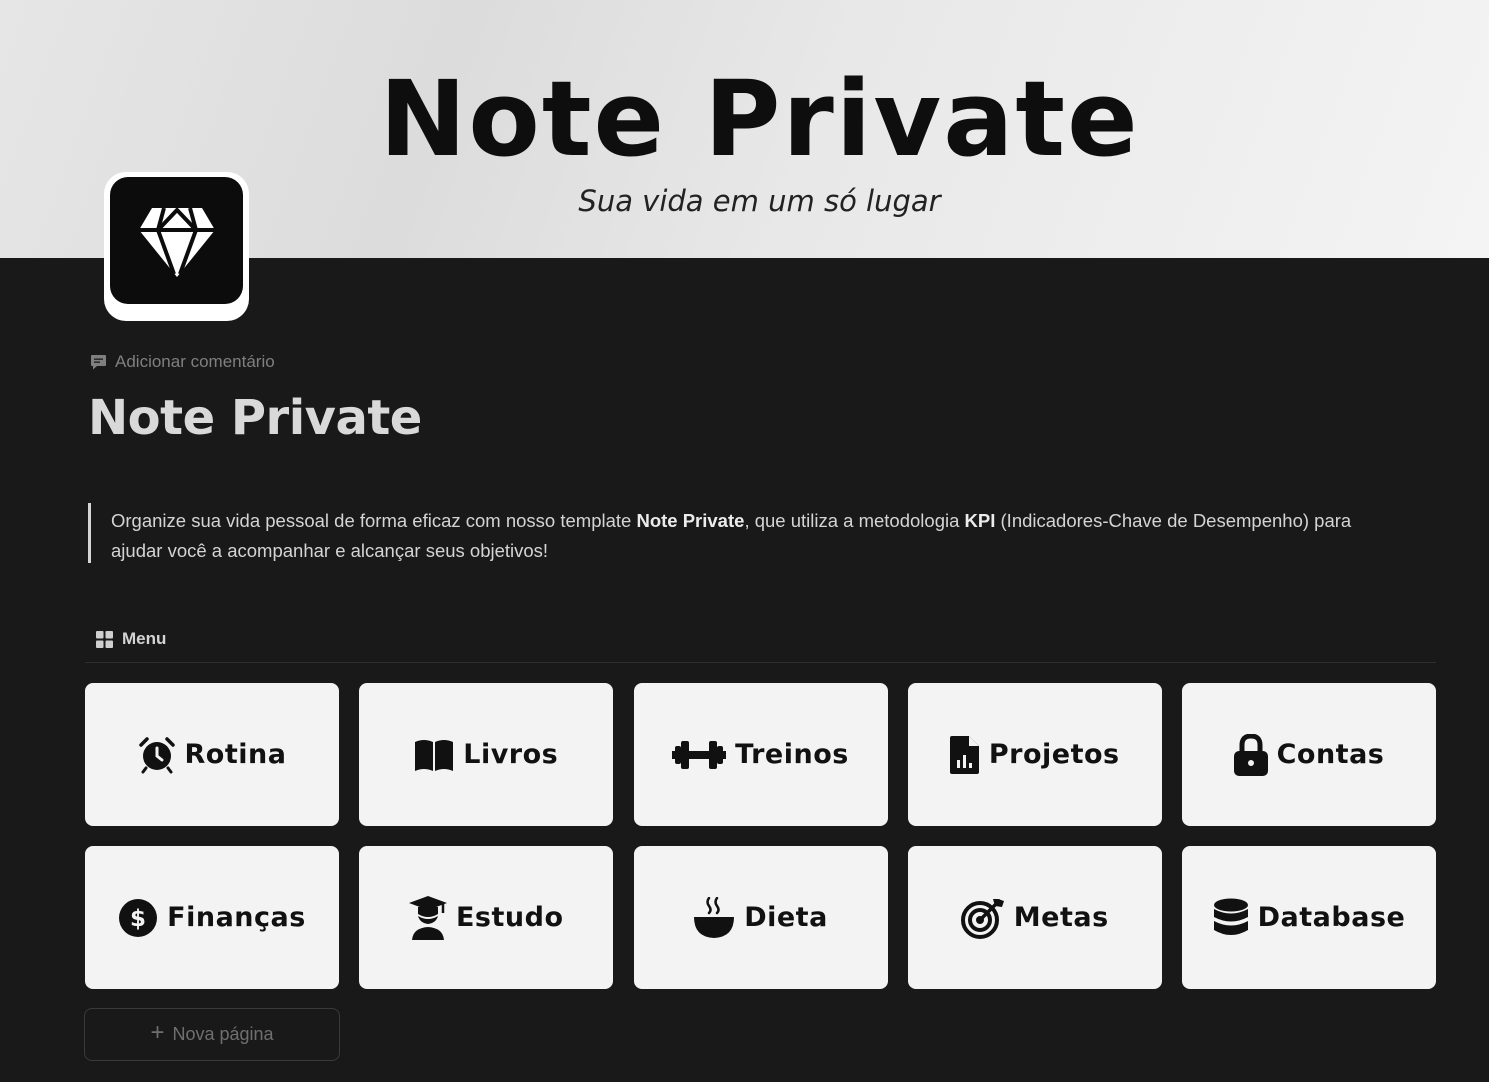 The image size is (1489, 1082). I want to click on new-page-label: Nova página, so click(223, 1034).